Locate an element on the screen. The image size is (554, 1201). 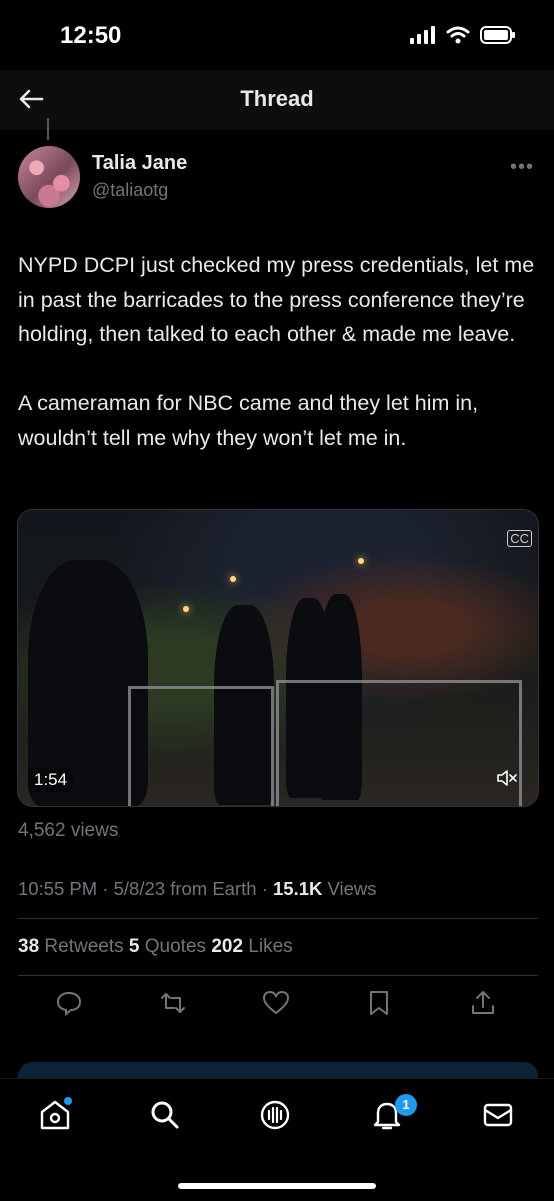
timestamp: 10:55 PM · 5/8/23 from Earth · is located at coordinates (145, 888).